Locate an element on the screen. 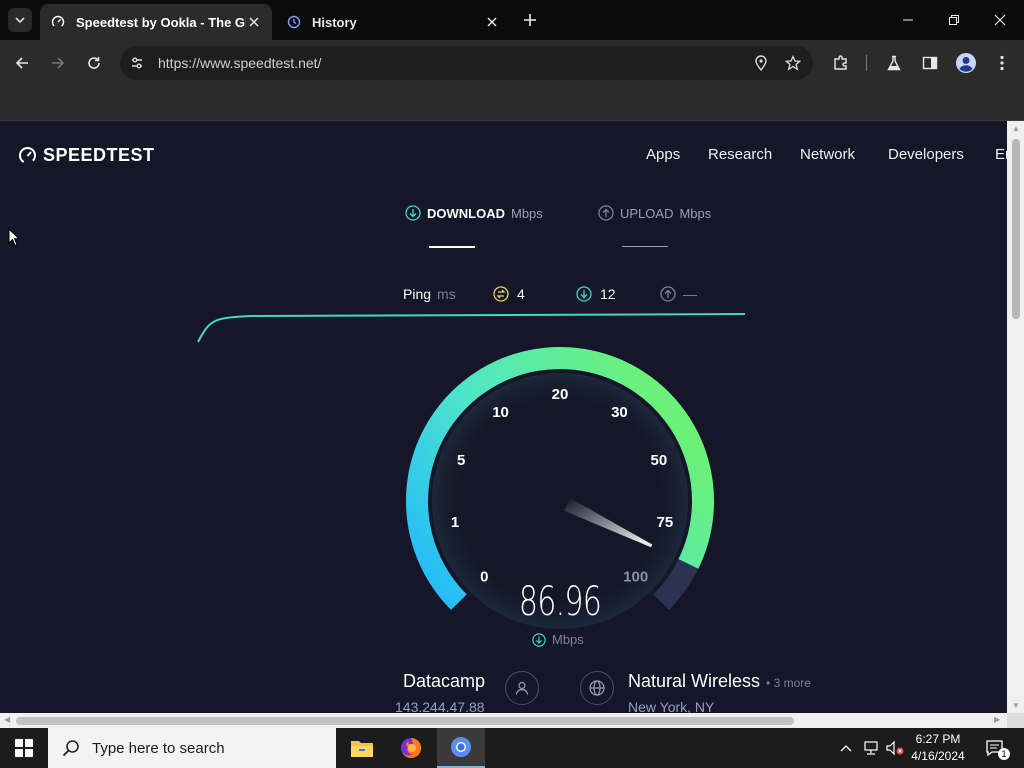  folder-icon is located at coordinates (362, 749).